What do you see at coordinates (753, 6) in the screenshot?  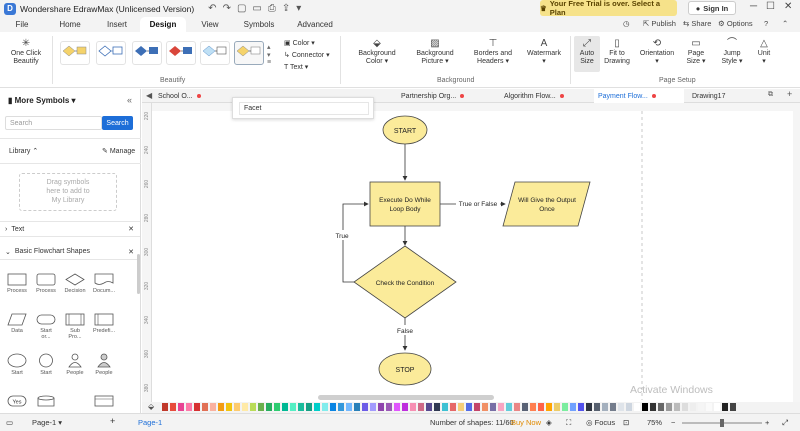 I see `minimize-icon: ─` at bounding box center [753, 6].